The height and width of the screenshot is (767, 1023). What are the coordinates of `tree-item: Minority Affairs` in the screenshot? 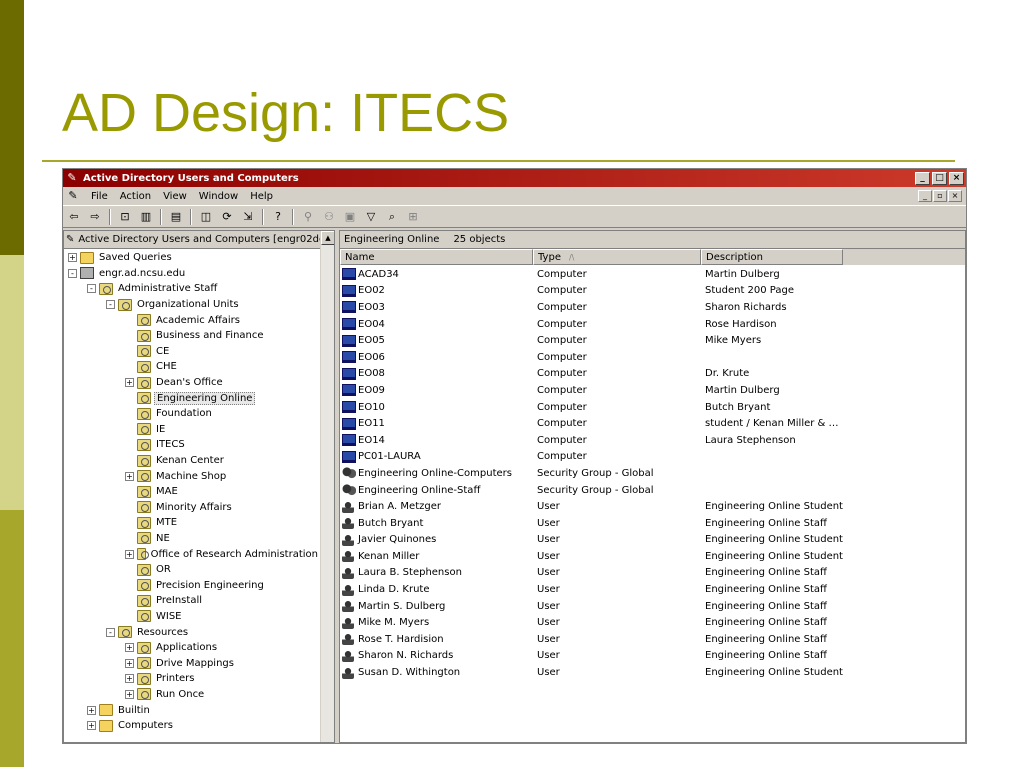 It's located at (192, 508).